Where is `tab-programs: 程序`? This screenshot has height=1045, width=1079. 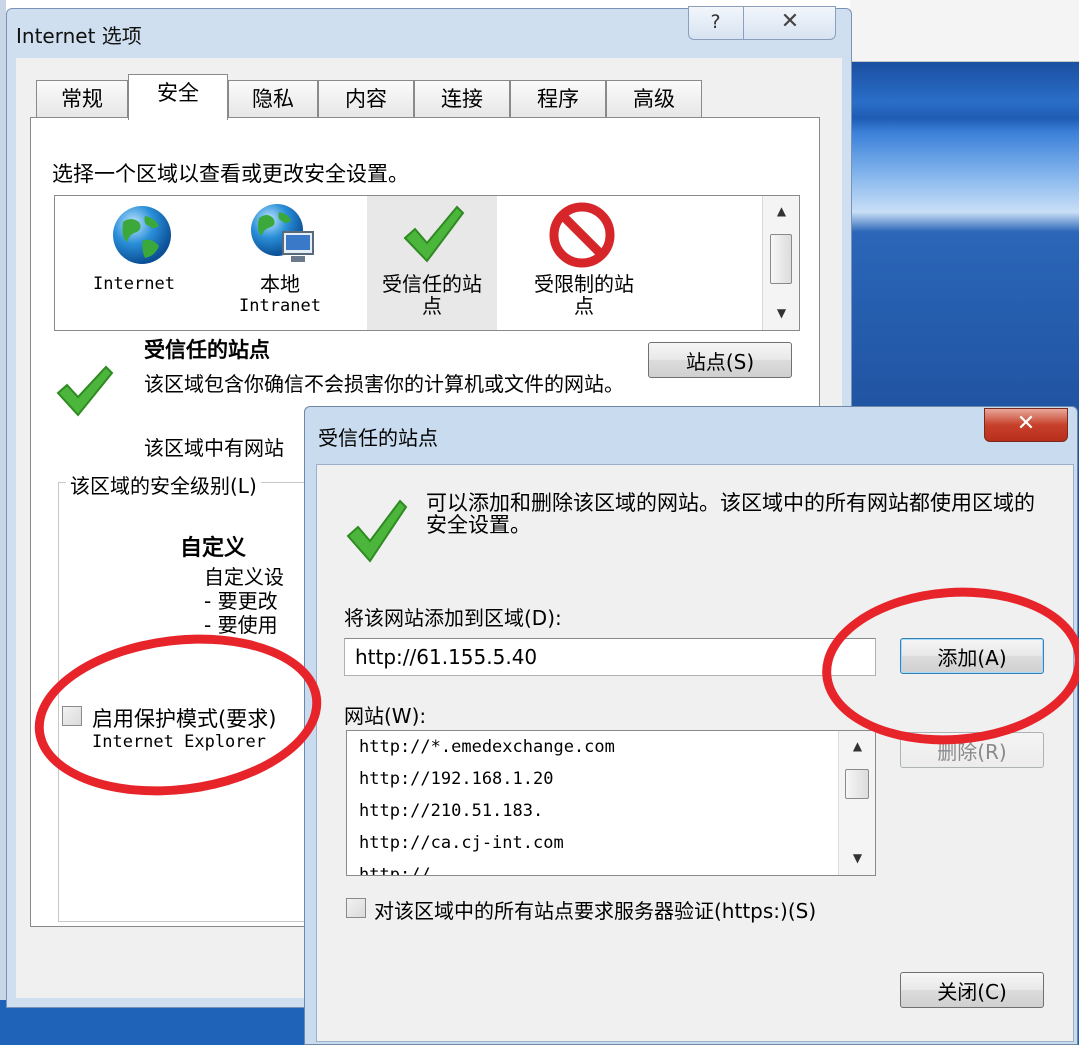
tab-programs: 程序 is located at coordinates (558, 99).